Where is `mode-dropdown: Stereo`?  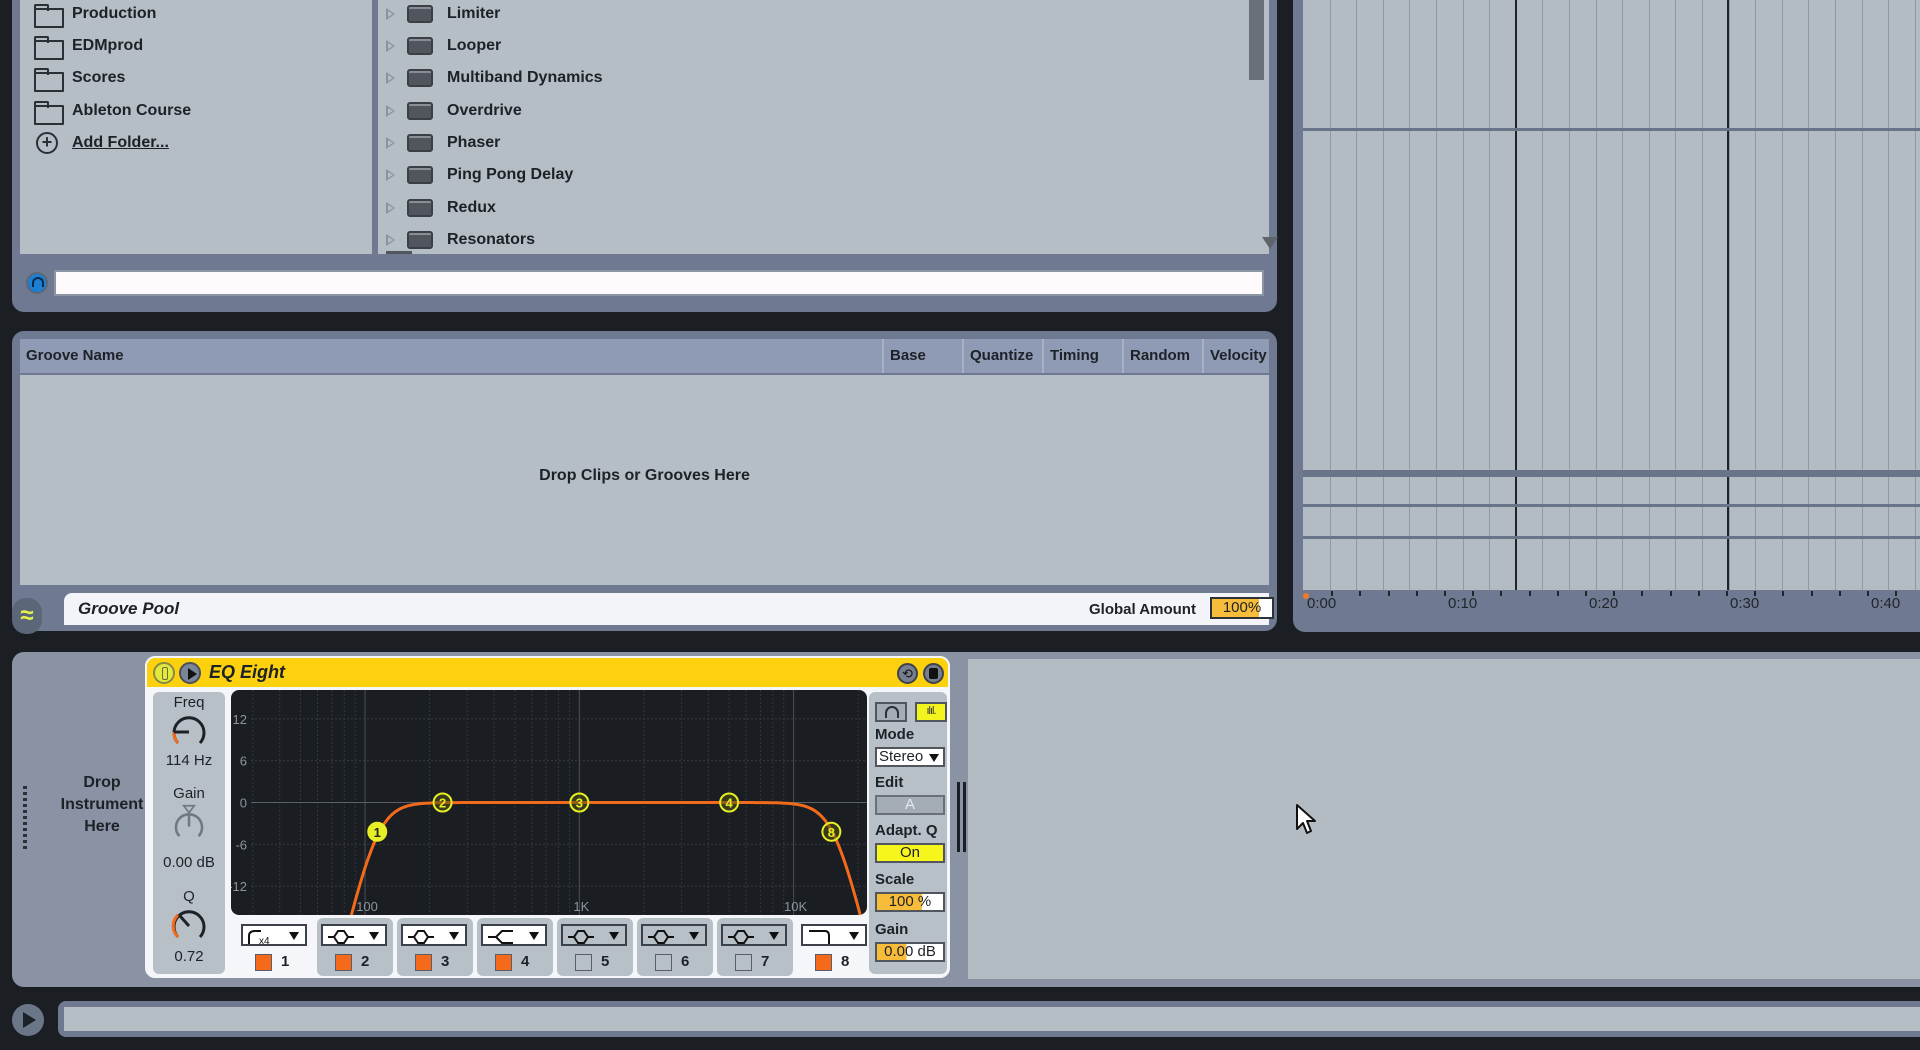 mode-dropdown: Stereo is located at coordinates (910, 757).